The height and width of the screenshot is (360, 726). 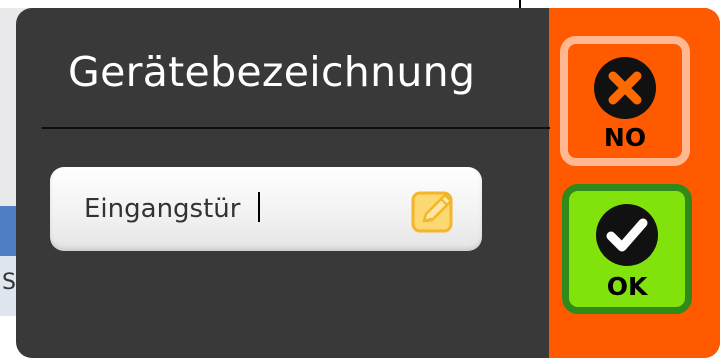 I want to click on ok-button: OK, so click(x=627, y=249).